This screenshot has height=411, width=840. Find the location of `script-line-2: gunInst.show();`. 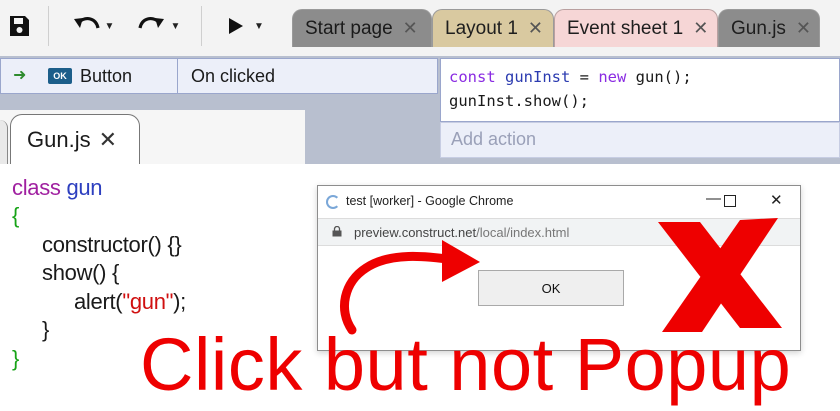

script-line-2: gunInst.show(); is located at coordinates (519, 101).